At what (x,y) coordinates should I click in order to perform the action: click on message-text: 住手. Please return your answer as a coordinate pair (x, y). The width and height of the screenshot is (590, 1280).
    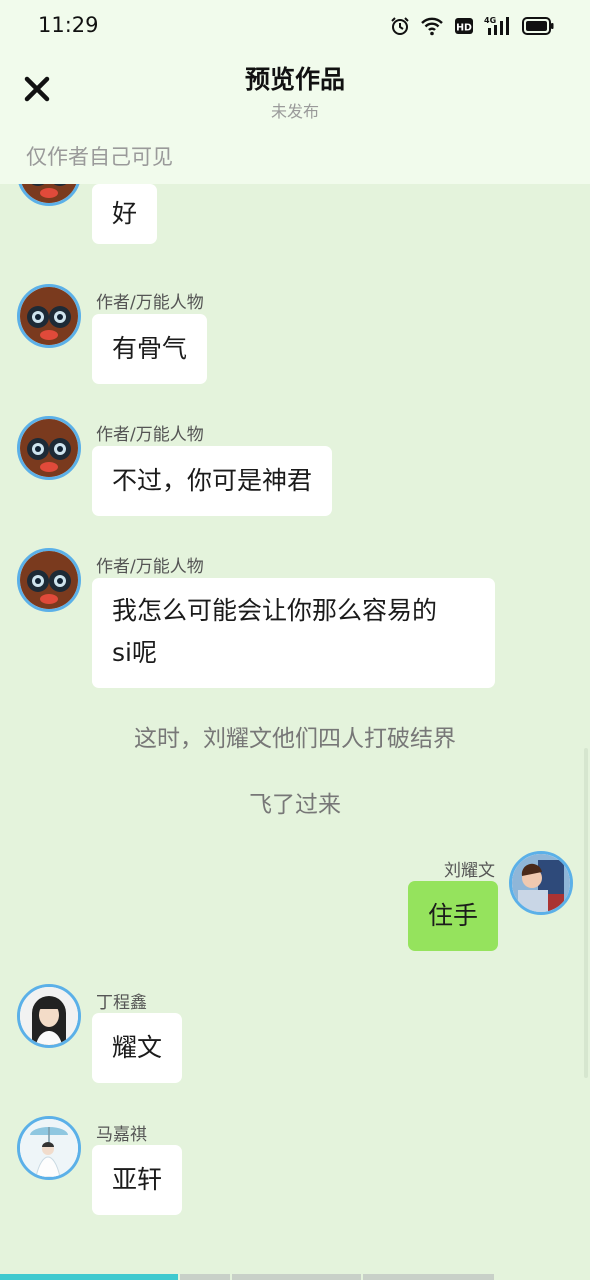
    Looking at the image, I should click on (452, 915).